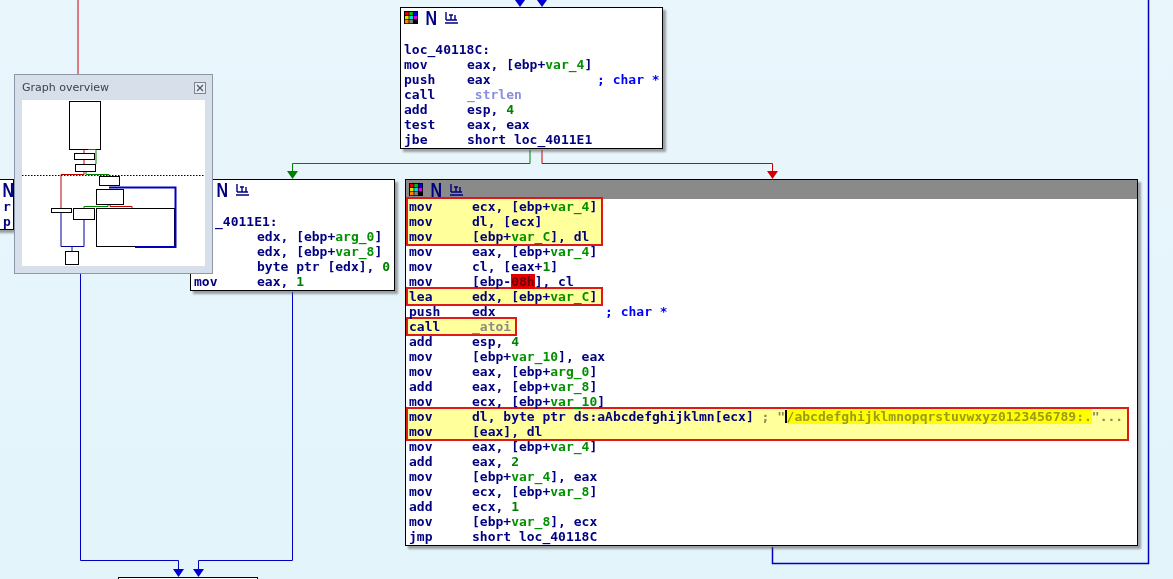 This screenshot has width=1173, height=579. Describe the element at coordinates (499, 236) in the screenshot. I see `code-line: mov [ebp+var_C], dl` at that location.